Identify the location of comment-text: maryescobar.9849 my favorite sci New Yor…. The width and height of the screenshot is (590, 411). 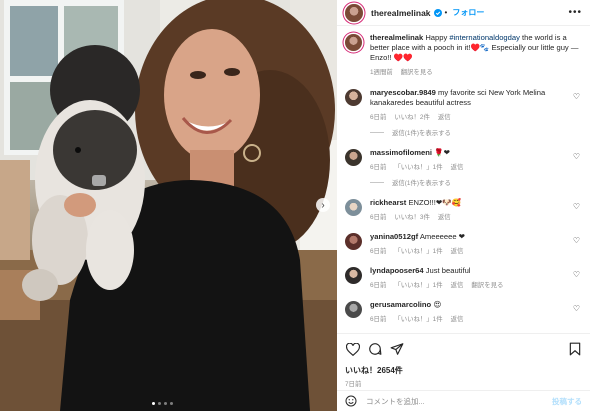
(475, 98).